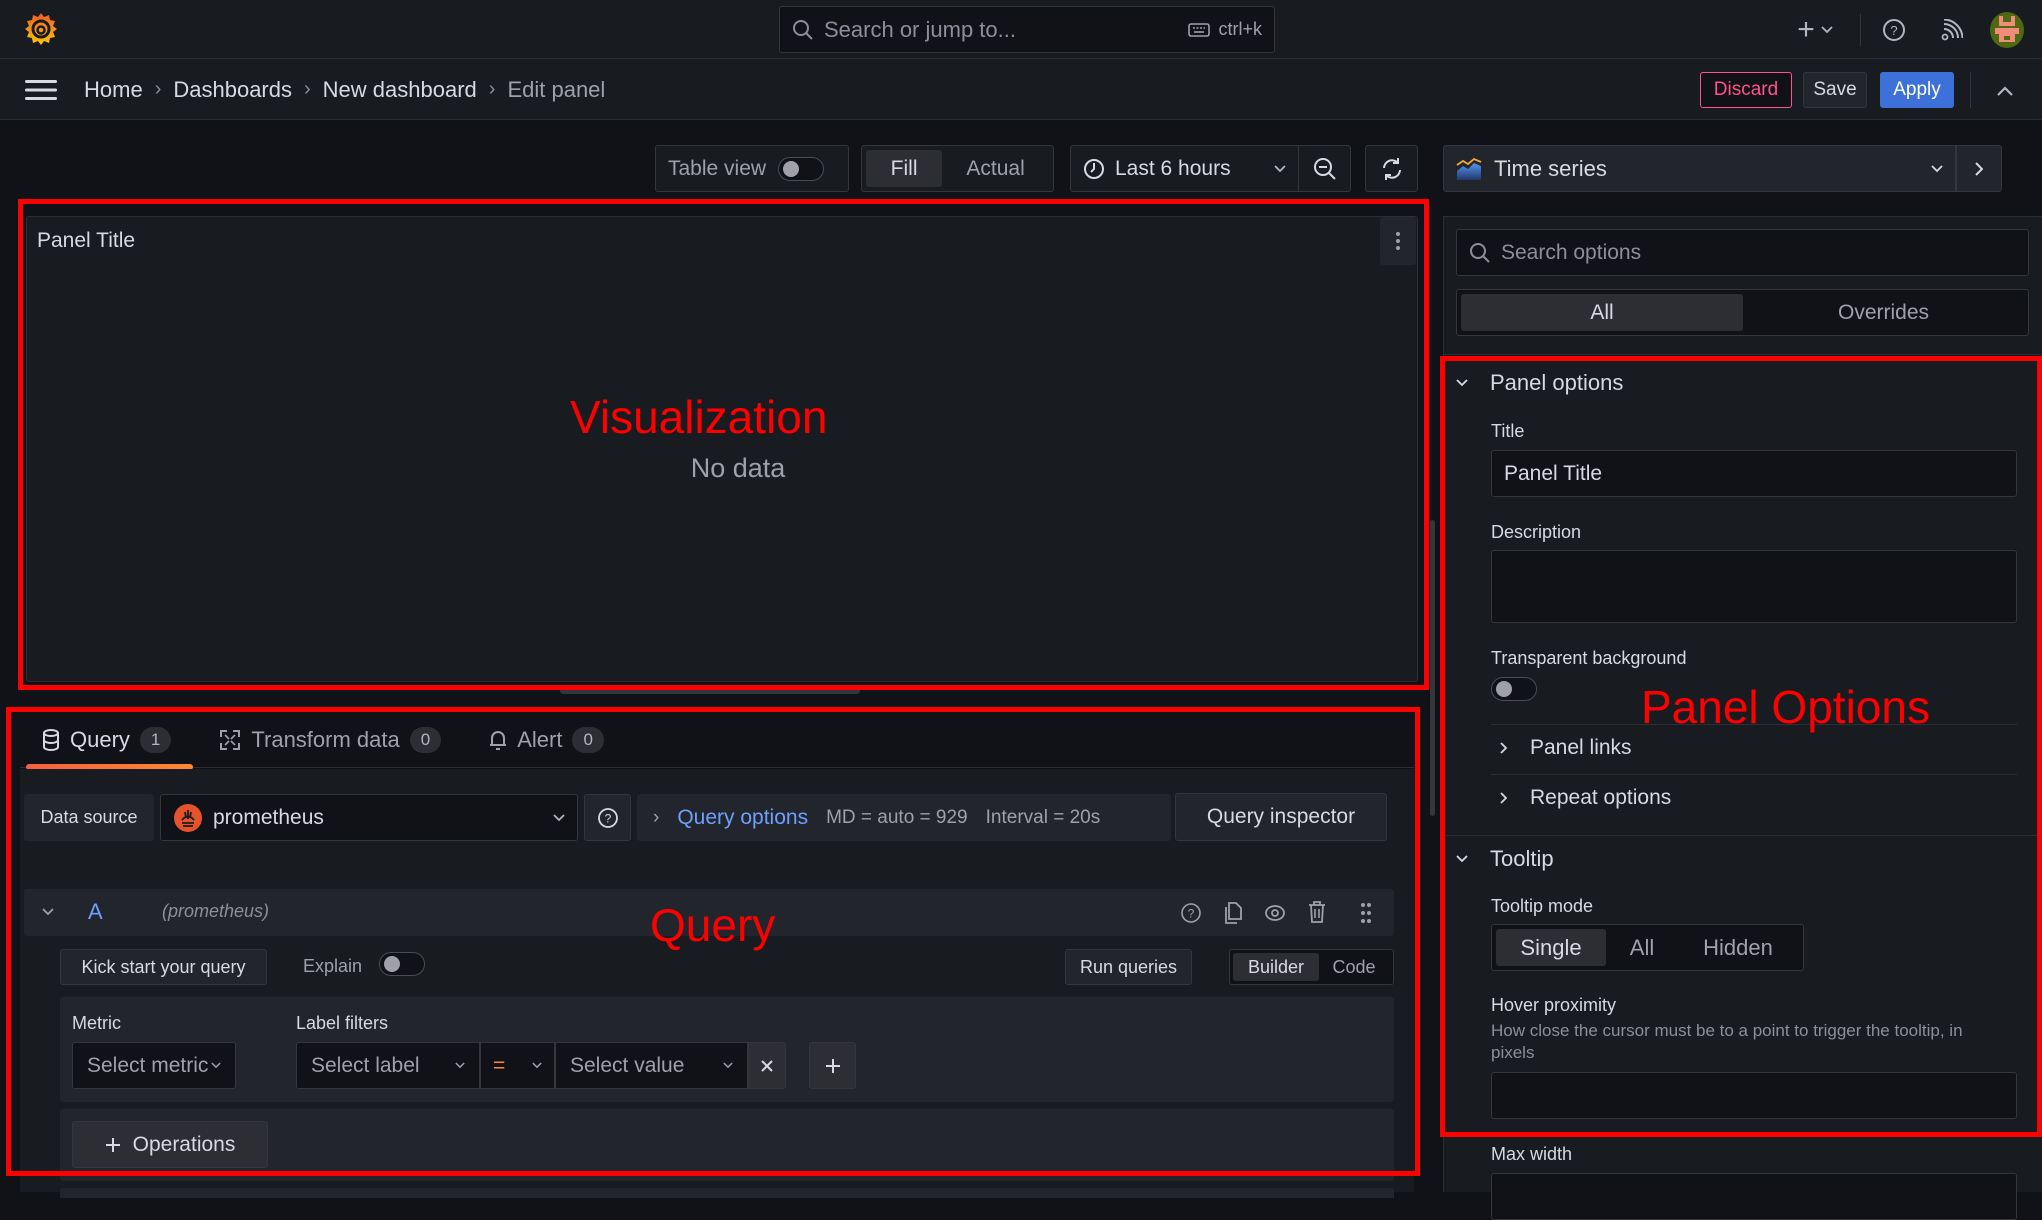  I want to click on actual-option: Actual, so click(995, 168).